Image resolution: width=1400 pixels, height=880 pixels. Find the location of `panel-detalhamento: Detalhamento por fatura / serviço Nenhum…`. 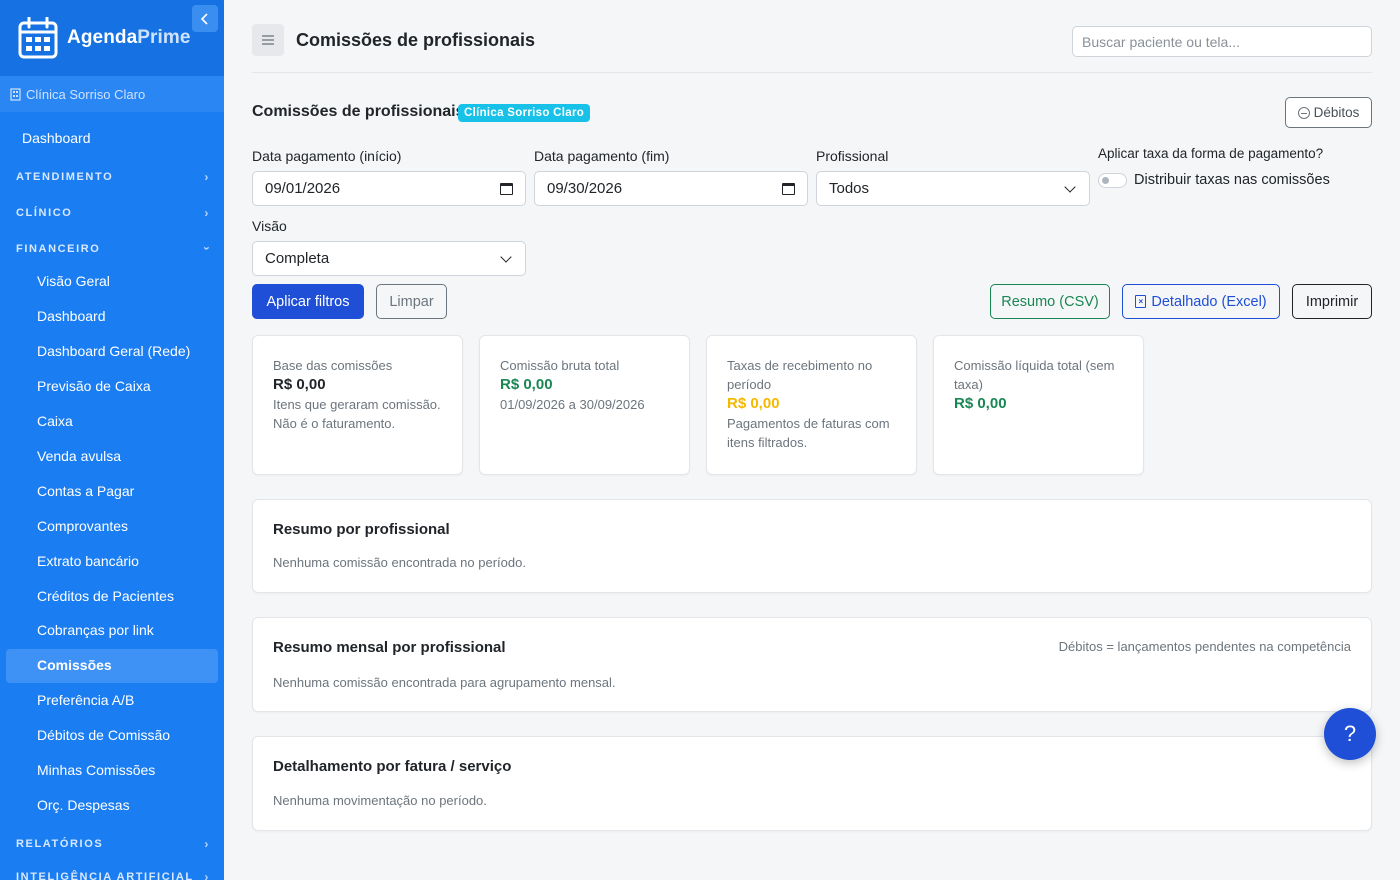

panel-detalhamento: Detalhamento por fatura / serviço Nenhum… is located at coordinates (812, 783).